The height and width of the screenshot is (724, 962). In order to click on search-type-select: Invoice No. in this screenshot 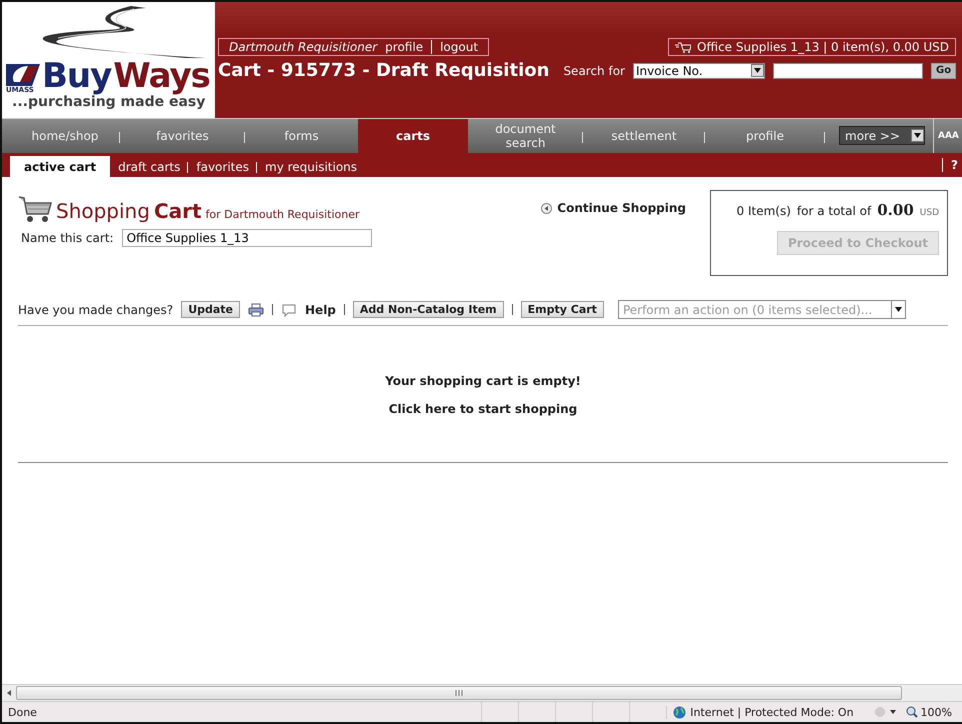, I will do `click(698, 70)`.